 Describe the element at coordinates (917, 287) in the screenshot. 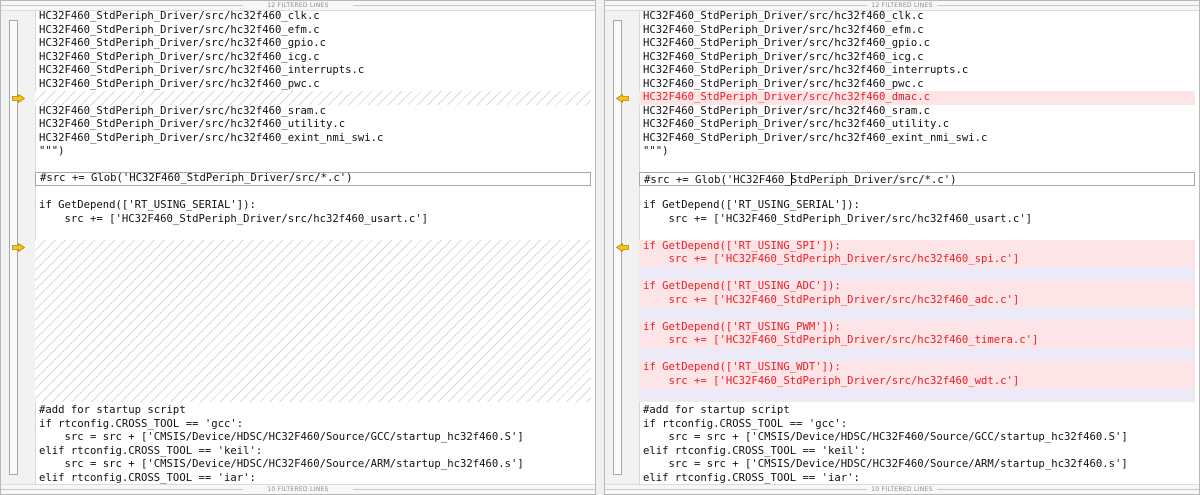

I see `code-line-added: if GetDepend(['RT_USING_ADC']):` at that location.